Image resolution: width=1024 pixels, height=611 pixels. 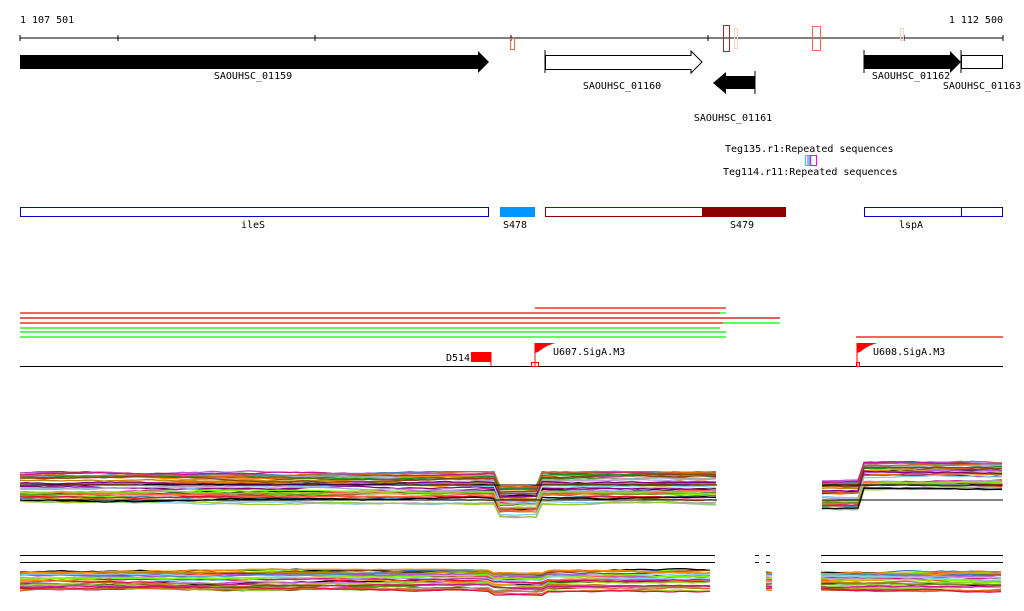 I want to click on site-d514, so click(x=481, y=357).